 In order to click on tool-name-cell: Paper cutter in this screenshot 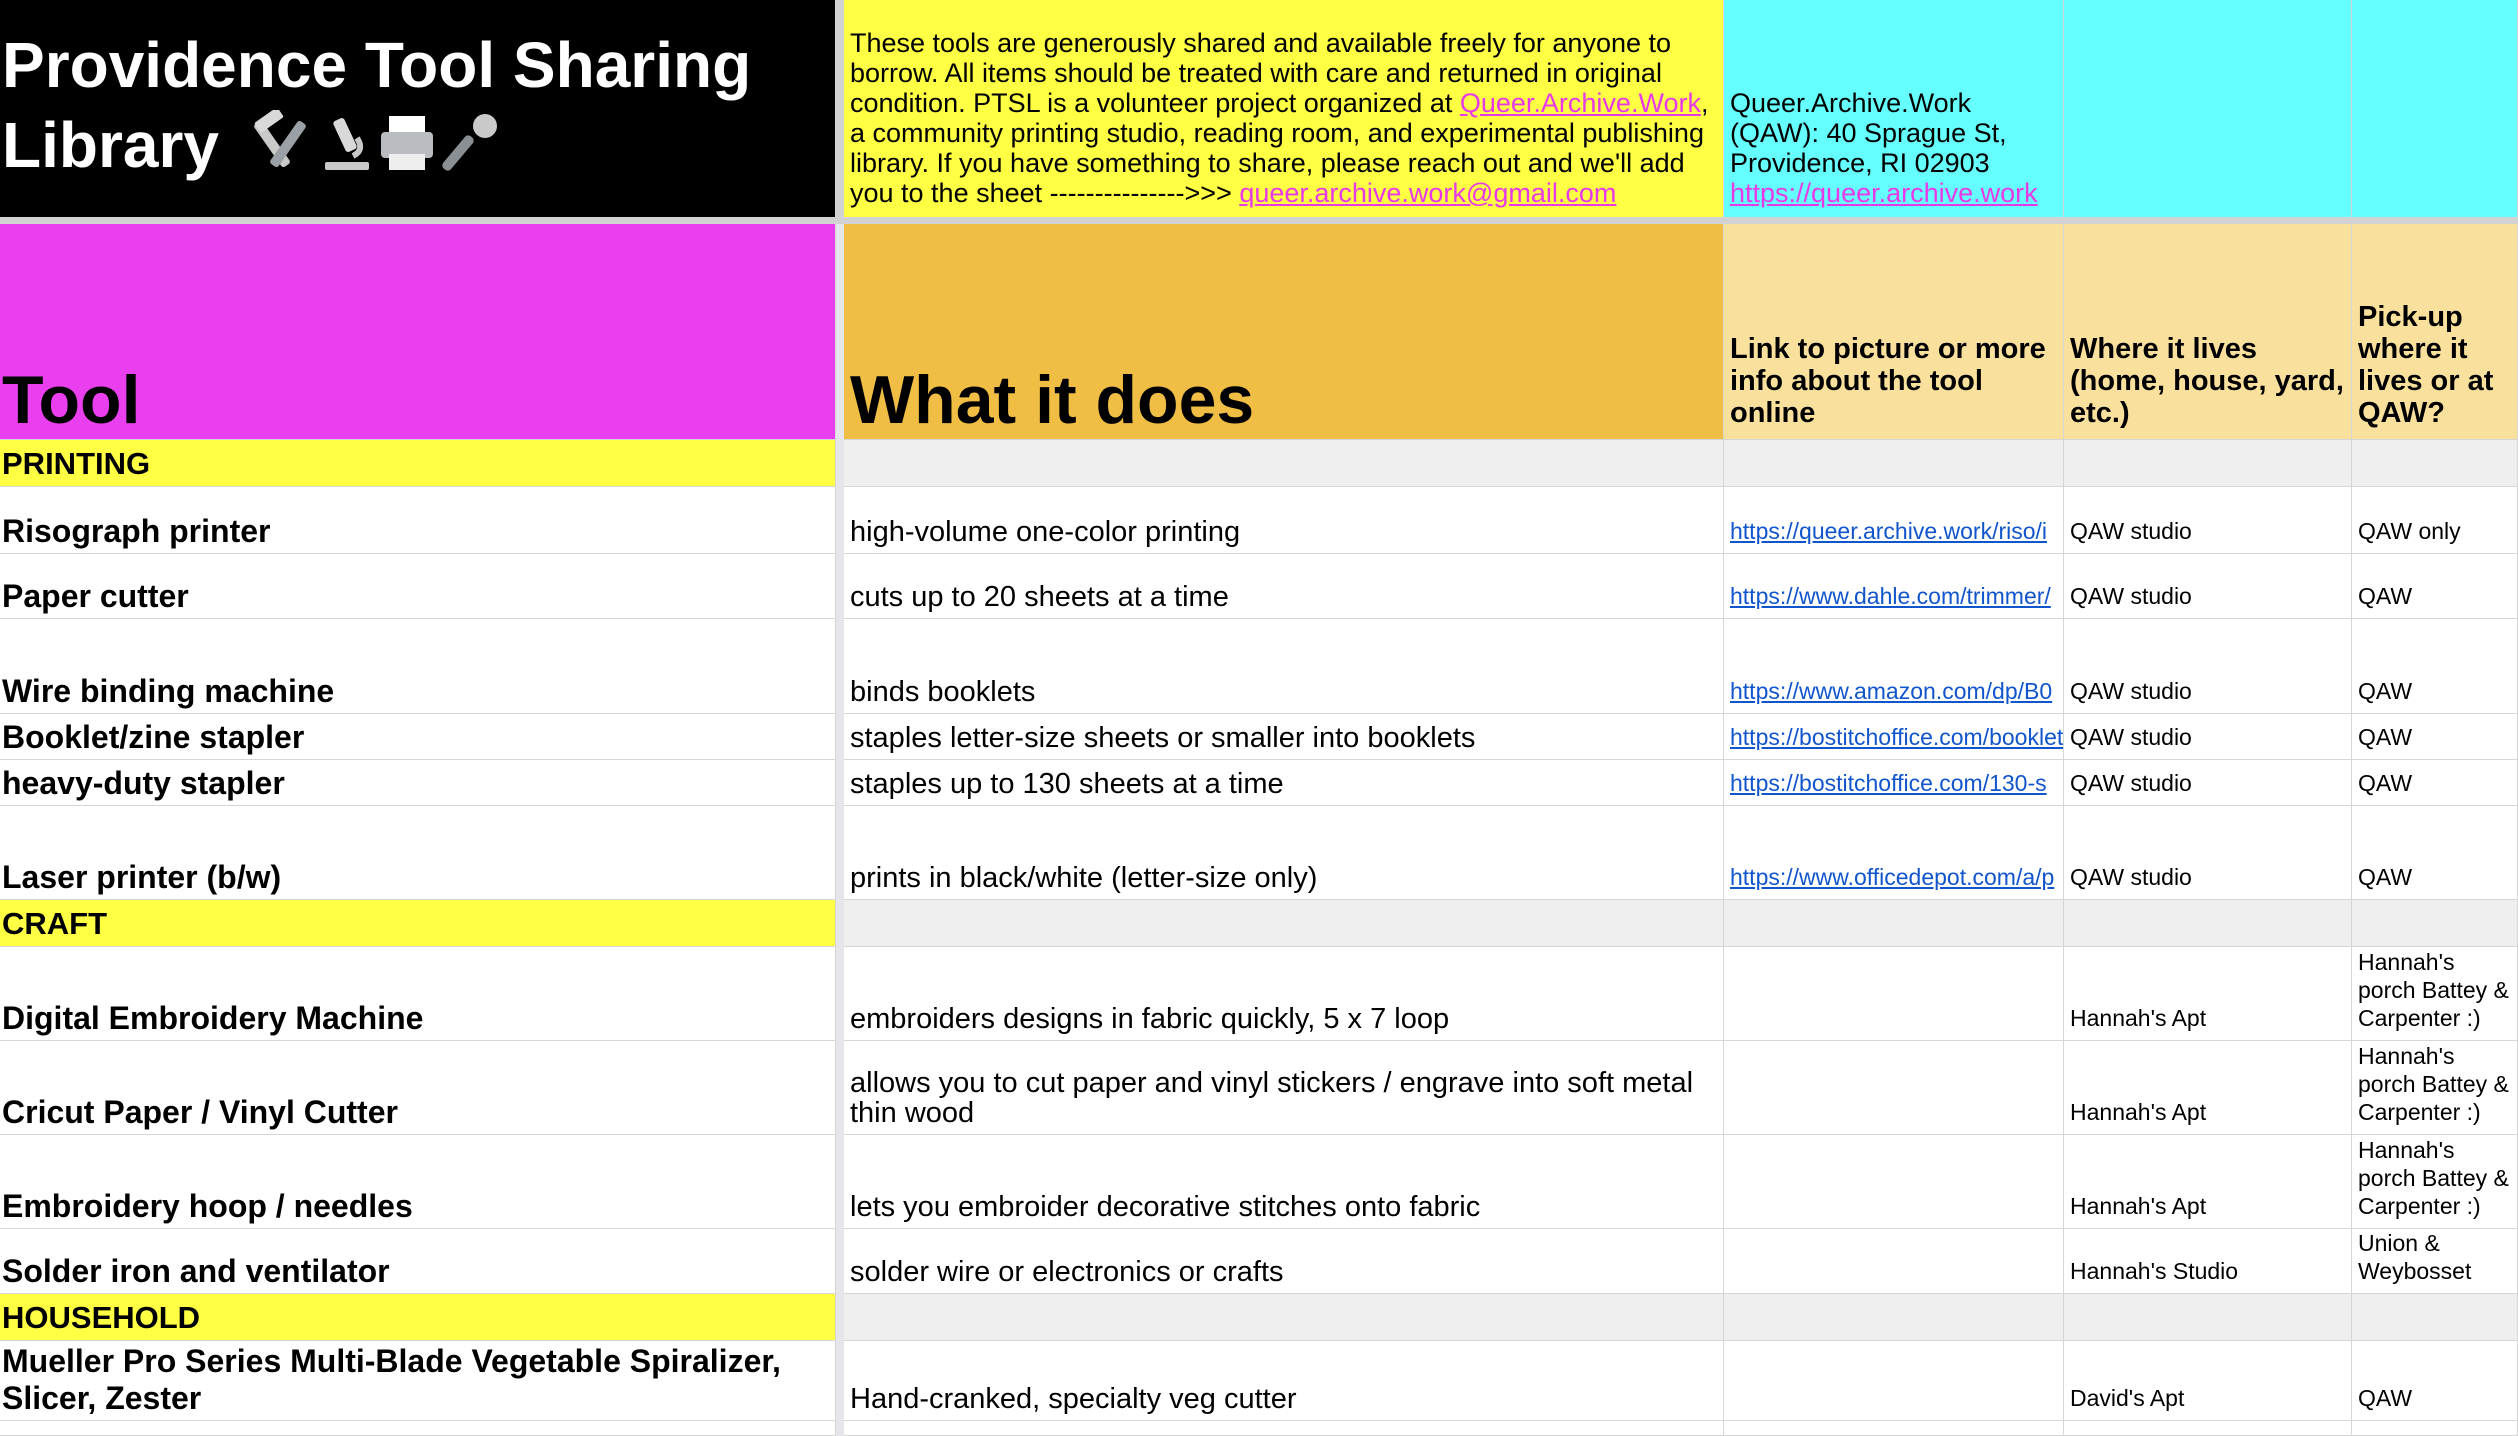, I will do `click(418, 586)`.